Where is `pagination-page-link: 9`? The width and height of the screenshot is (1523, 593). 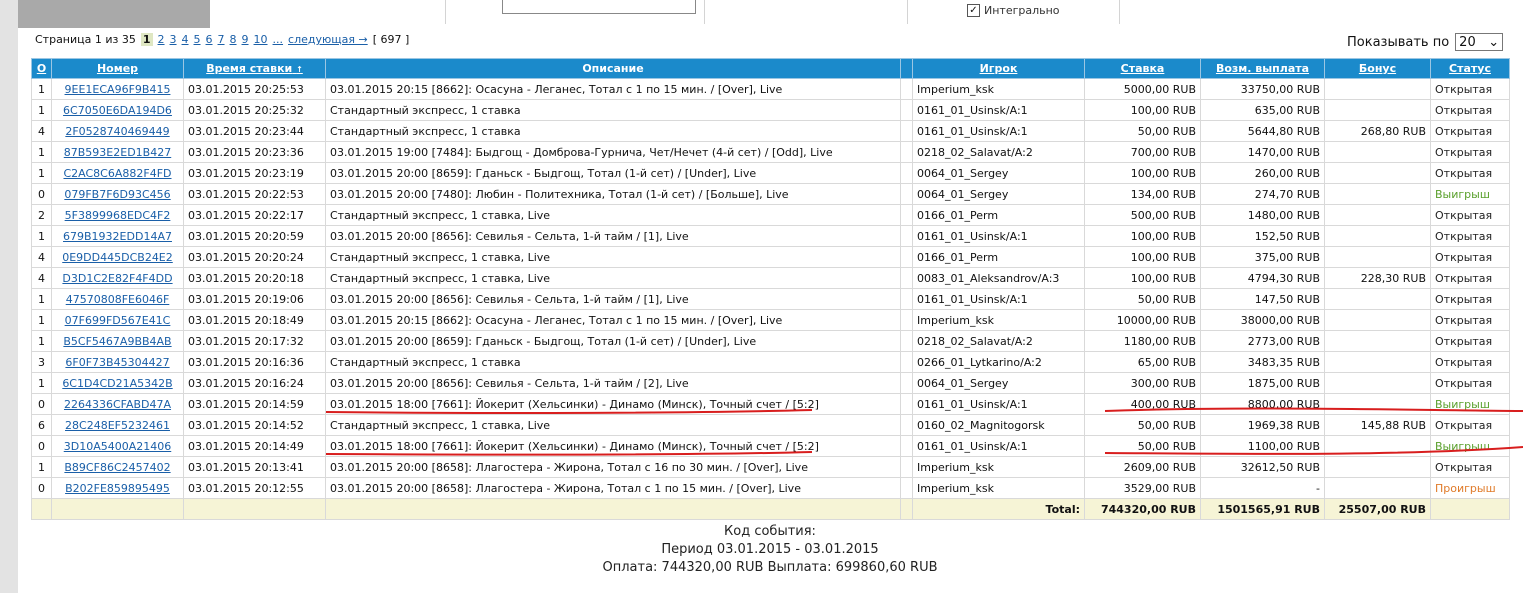
pagination-page-link: 9 is located at coordinates (245, 39).